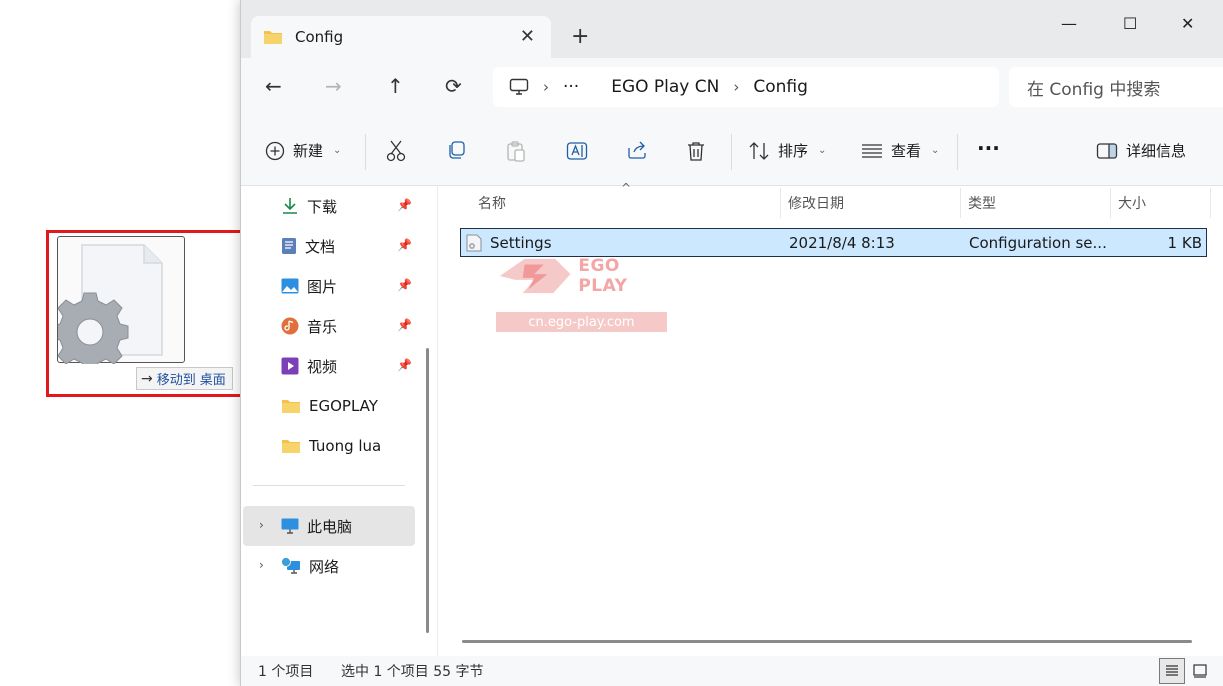  Describe the element at coordinates (1107, 150) in the screenshot. I see `details-pane-icon` at that location.